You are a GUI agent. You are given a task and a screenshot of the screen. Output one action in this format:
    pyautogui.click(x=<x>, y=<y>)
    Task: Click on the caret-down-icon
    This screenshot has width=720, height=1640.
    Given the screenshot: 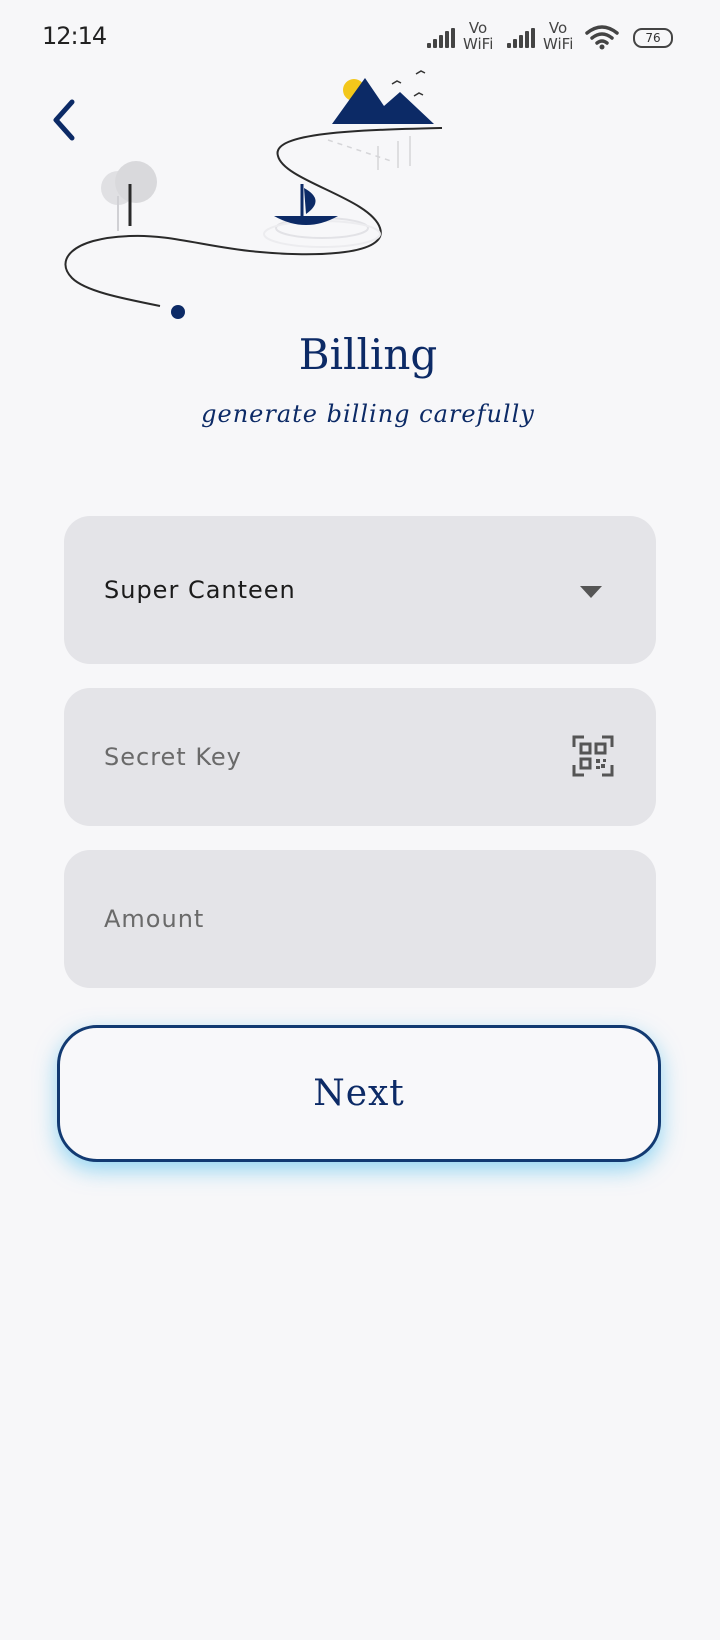 What is the action you would take?
    pyautogui.click(x=591, y=592)
    